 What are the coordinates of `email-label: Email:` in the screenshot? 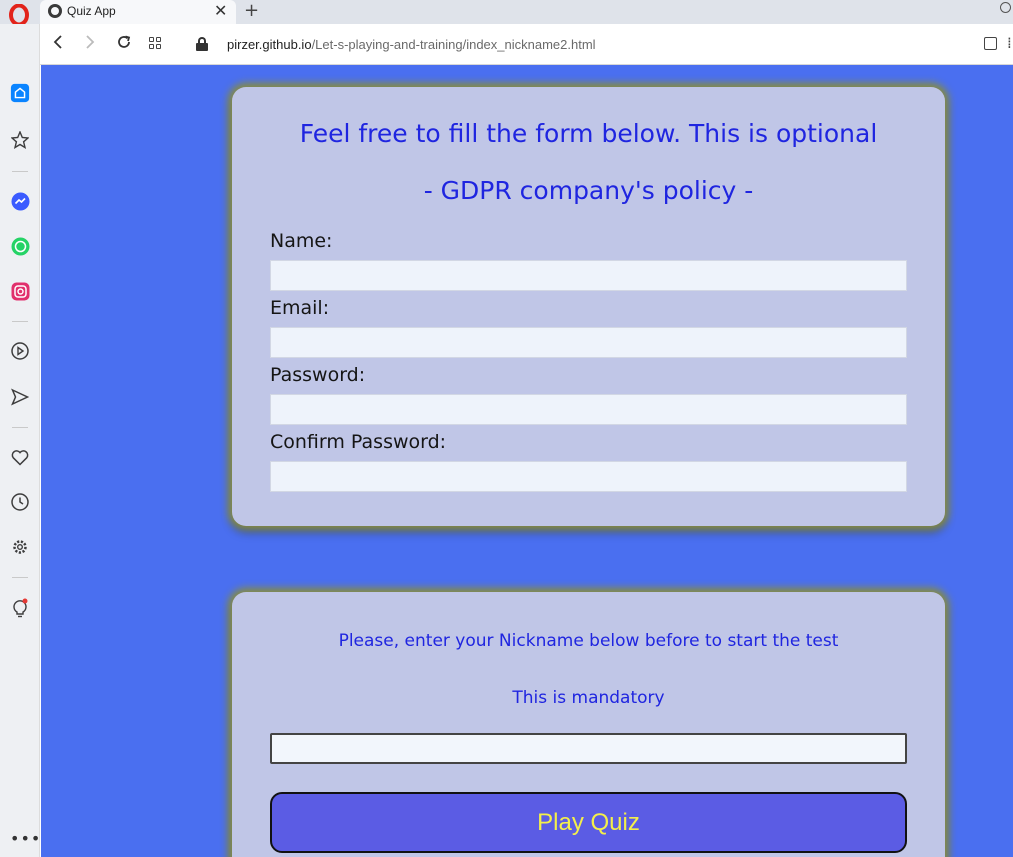 It's located at (300, 308).